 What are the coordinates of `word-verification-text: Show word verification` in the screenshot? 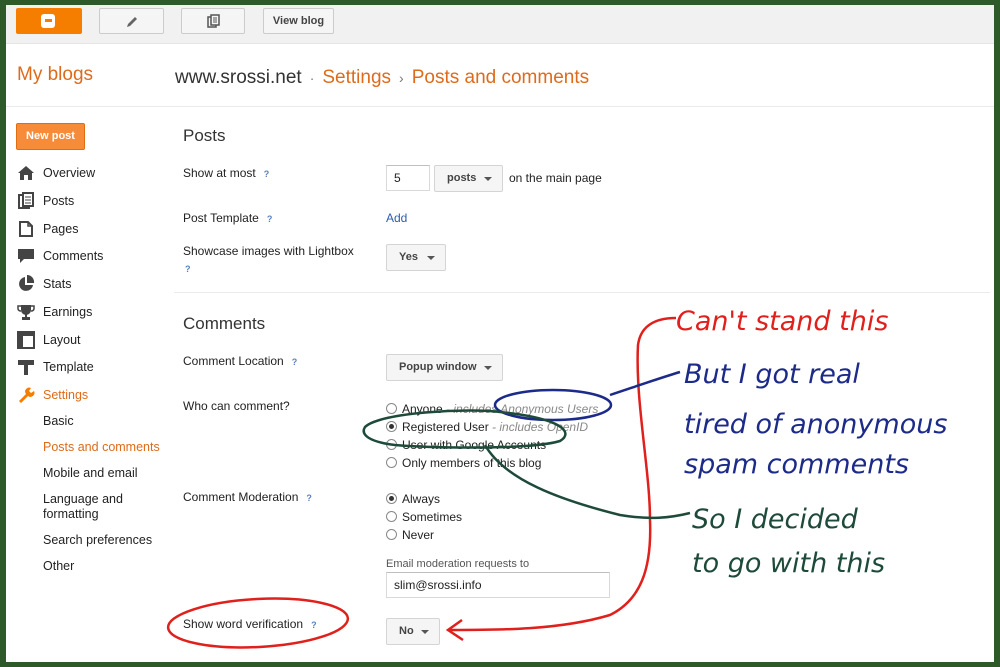 It's located at (243, 624).